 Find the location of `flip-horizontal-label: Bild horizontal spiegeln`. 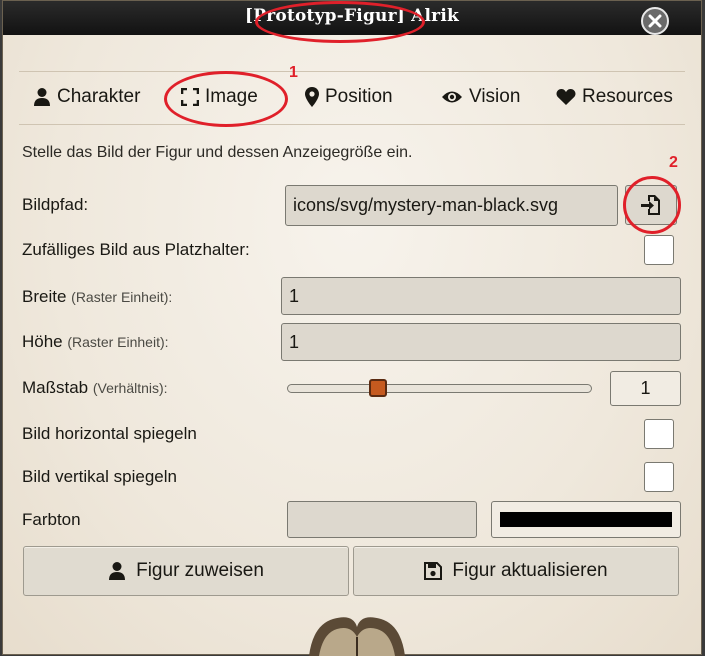

flip-horizontal-label: Bild horizontal spiegeln is located at coordinates (109, 433).